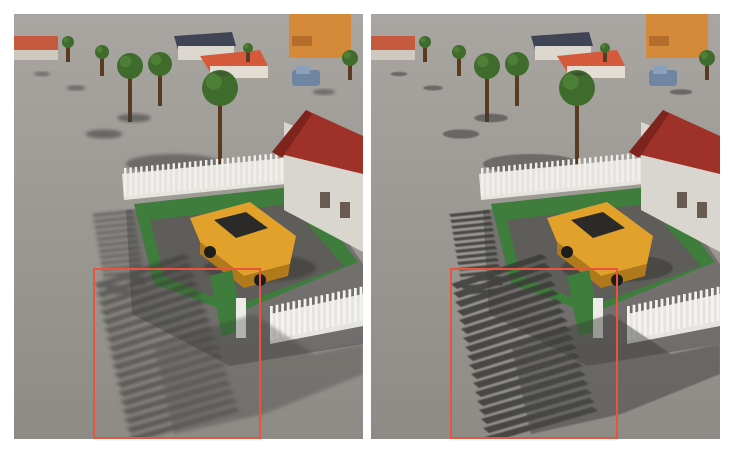  I want to click on distant-roof, so click(393, 43).